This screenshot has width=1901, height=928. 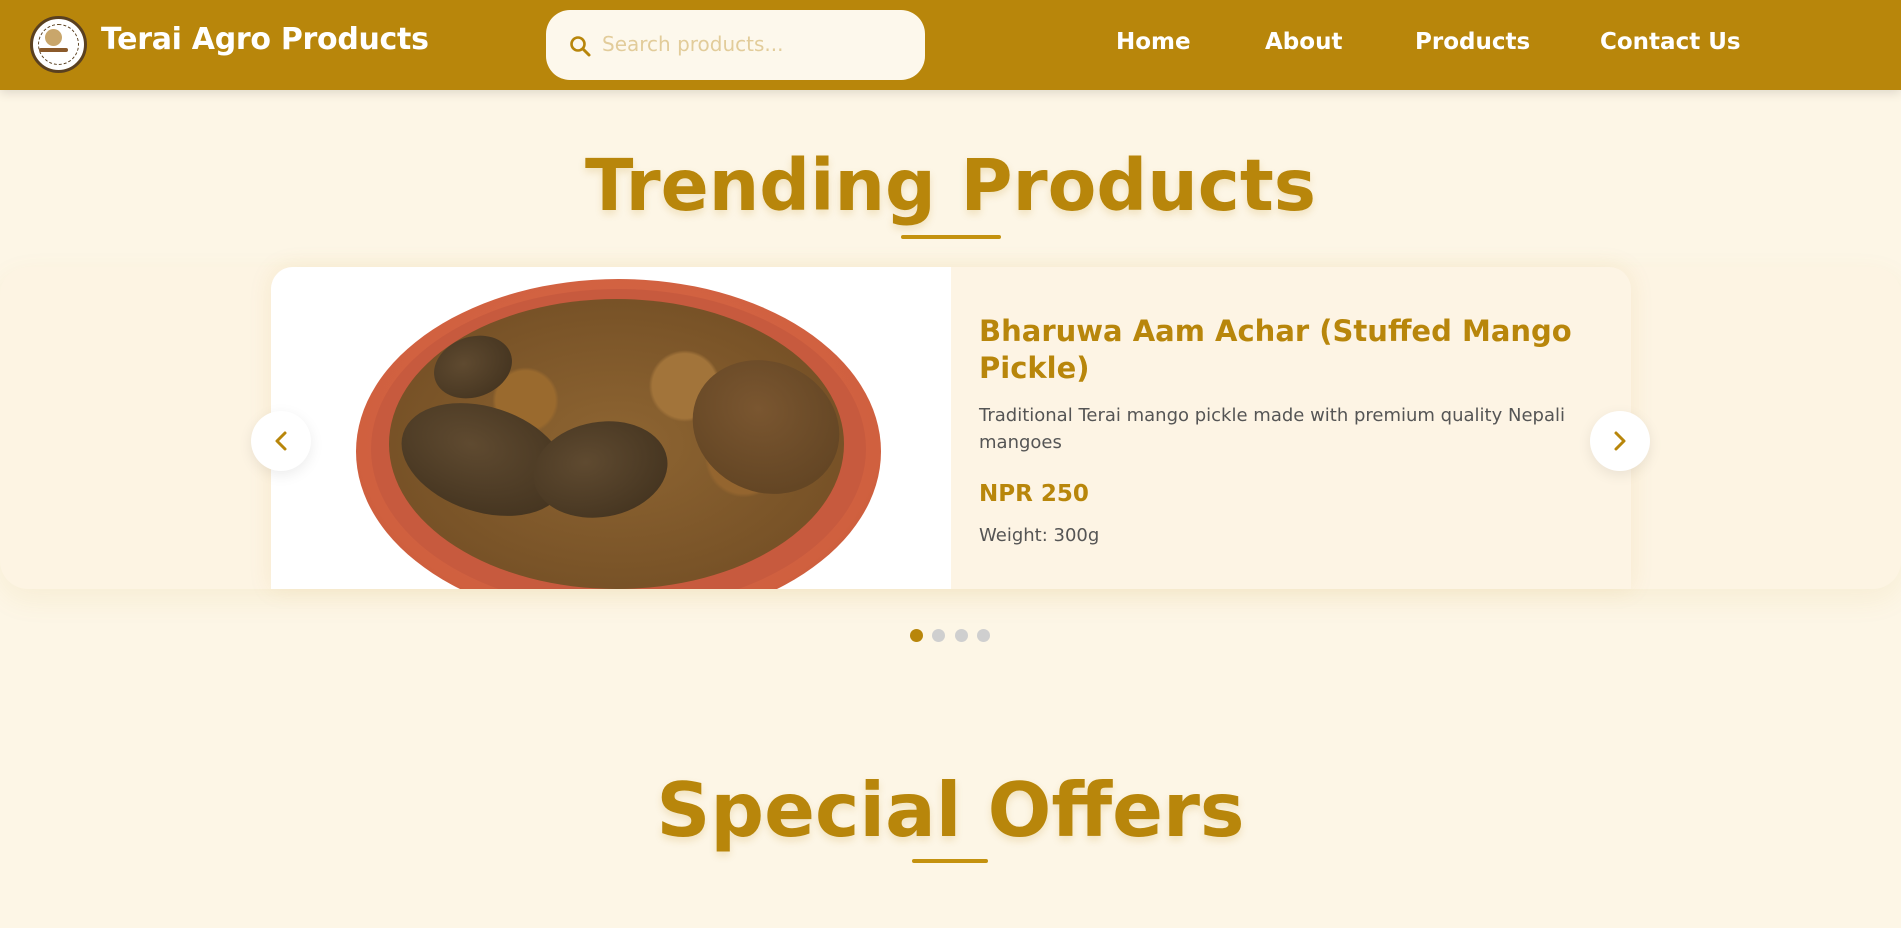 I want to click on special-offers-underline, so click(x=950, y=861).